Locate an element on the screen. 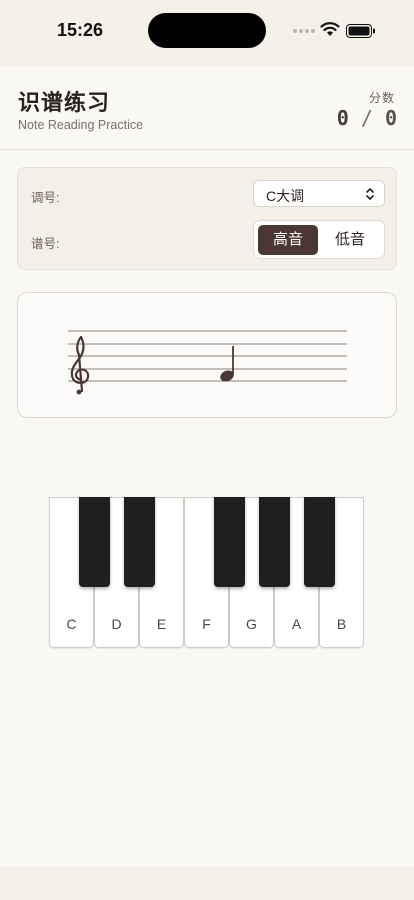 This screenshot has height=900, width=414. piano-key-label: G is located at coordinates (251, 624).